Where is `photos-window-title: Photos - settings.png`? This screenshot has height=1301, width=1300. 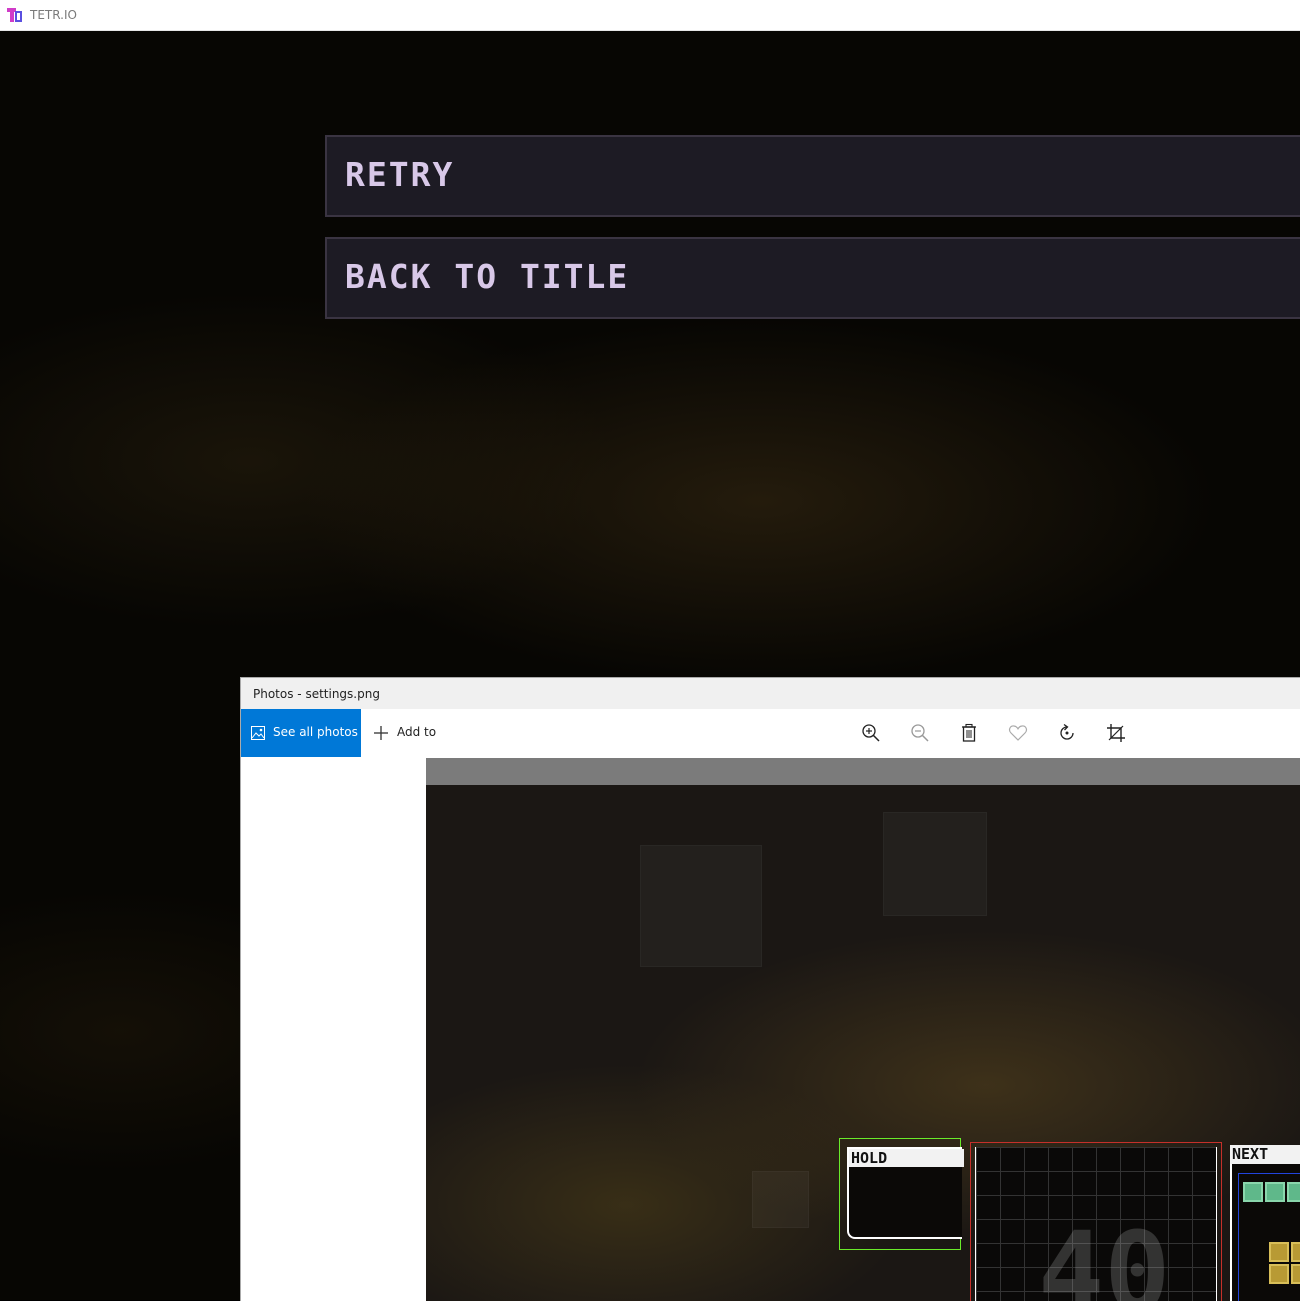 photos-window-title: Photos - settings.png is located at coordinates (316, 694).